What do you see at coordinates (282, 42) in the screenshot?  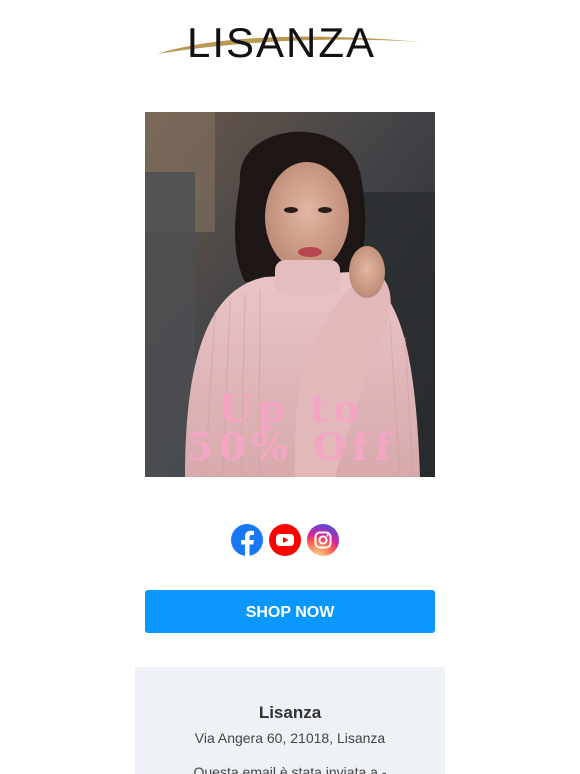 I see `logo-text: LISANZA` at bounding box center [282, 42].